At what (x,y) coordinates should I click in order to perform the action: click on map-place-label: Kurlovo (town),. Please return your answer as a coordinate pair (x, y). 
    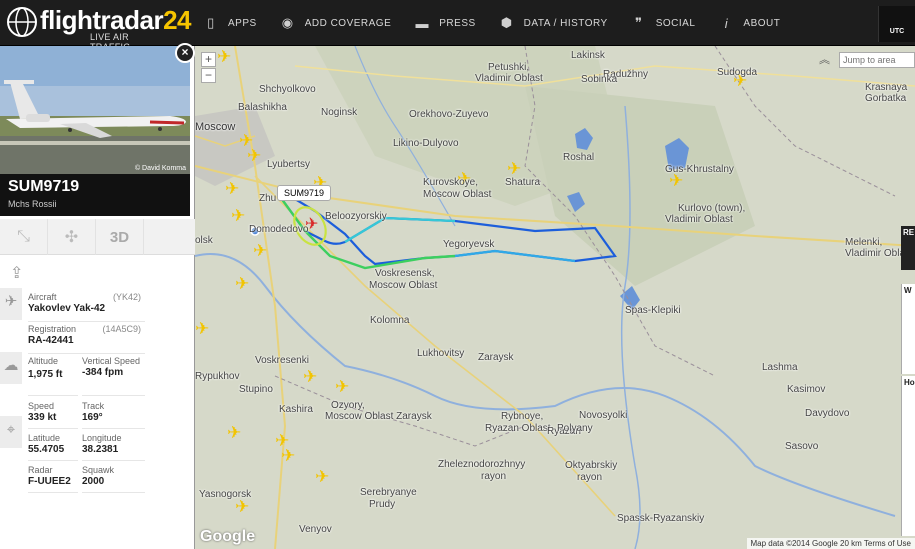
    Looking at the image, I should click on (712, 208).